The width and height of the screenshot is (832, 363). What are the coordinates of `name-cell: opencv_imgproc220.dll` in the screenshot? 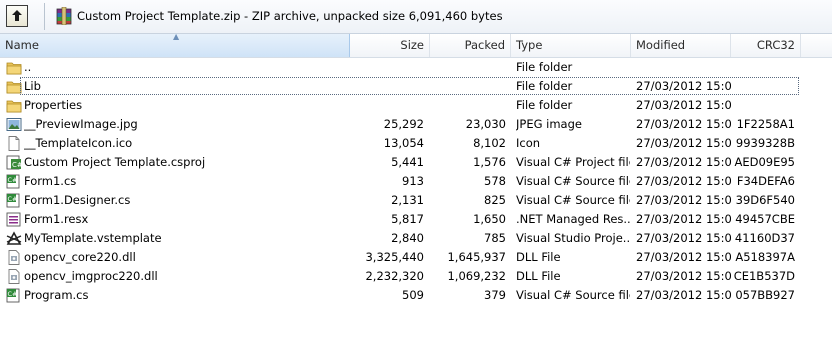 It's located at (91, 276).